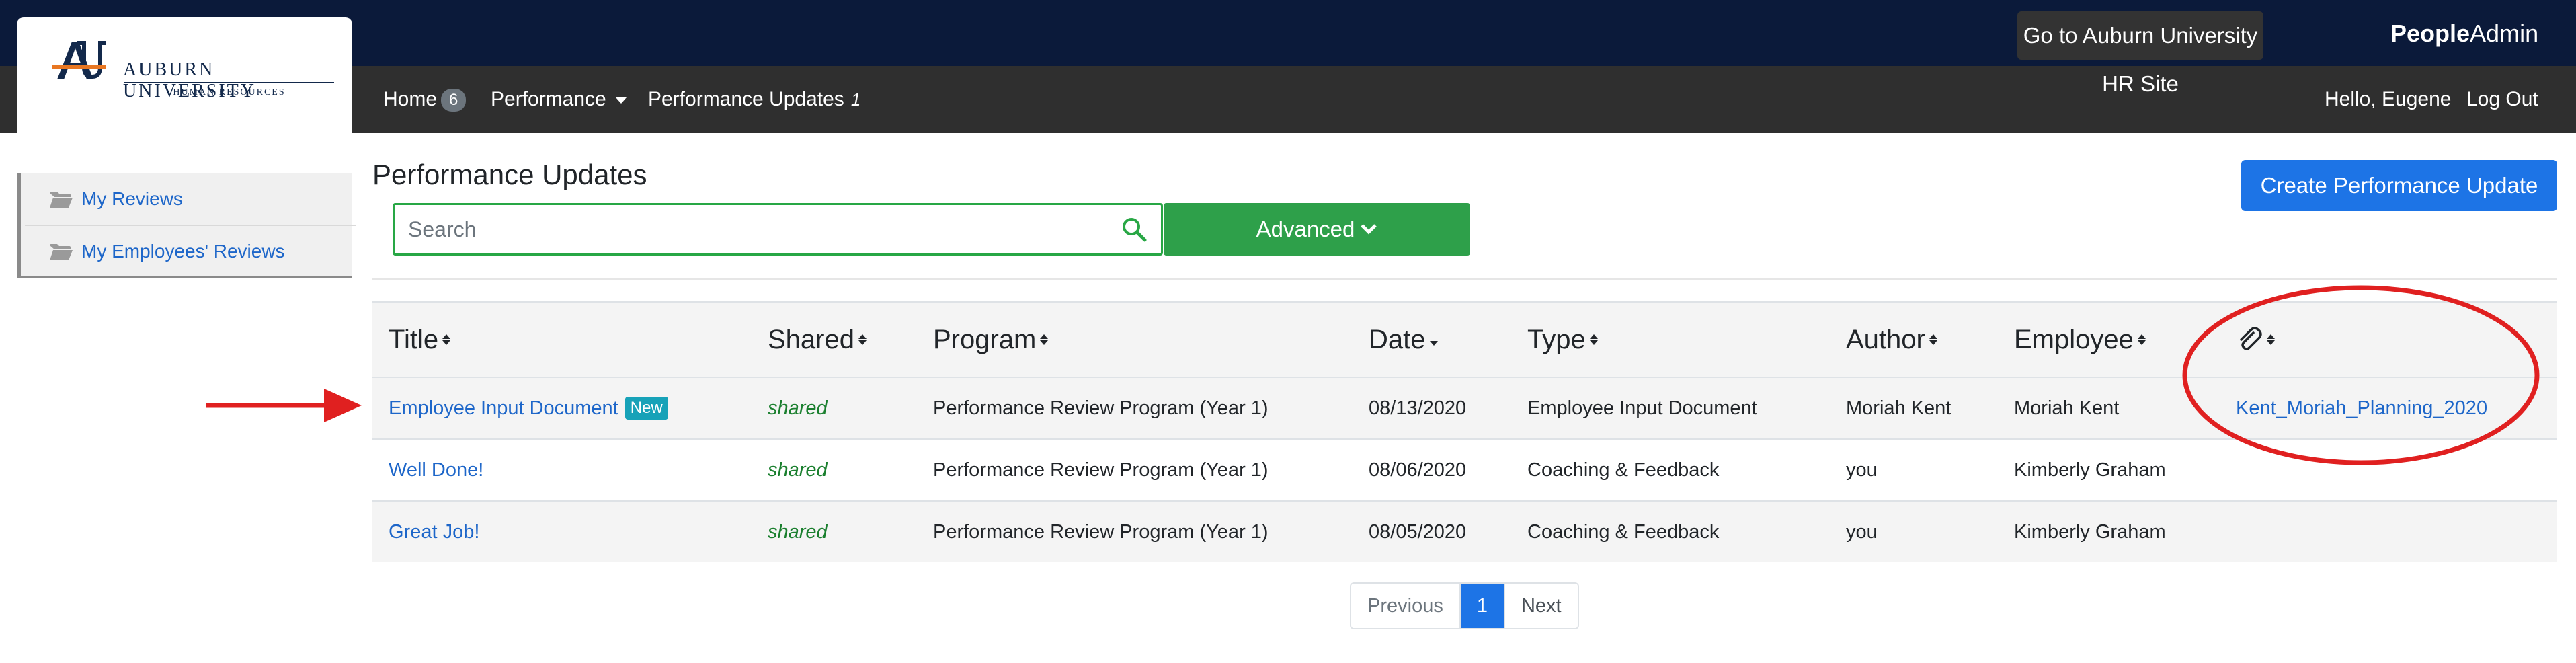 The image size is (2576, 663). What do you see at coordinates (1898, 408) in the screenshot?
I see `row-author: Moriah Kent` at bounding box center [1898, 408].